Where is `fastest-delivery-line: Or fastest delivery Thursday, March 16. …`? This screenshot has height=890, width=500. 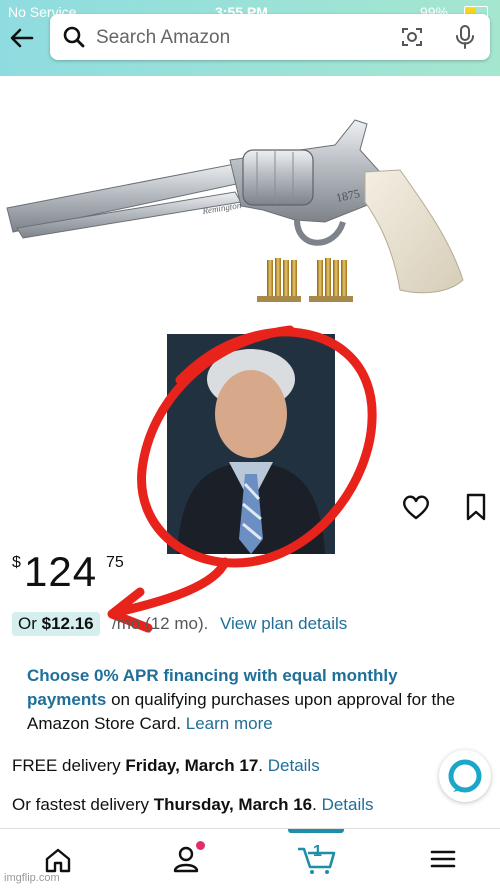
fastest-delivery-line: Or fastest delivery Thursday, March 16. … is located at coordinates (193, 805).